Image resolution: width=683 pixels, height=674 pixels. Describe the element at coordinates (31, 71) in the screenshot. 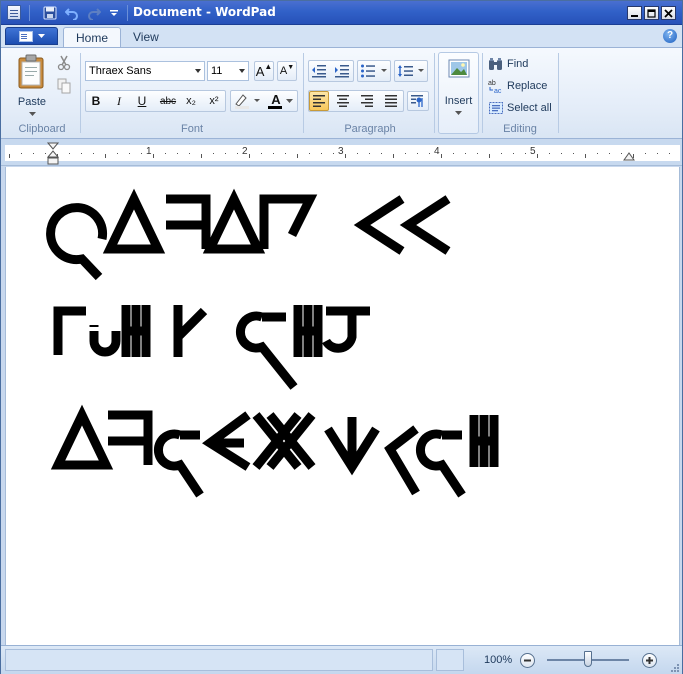

I see `clipboard-icon` at that location.